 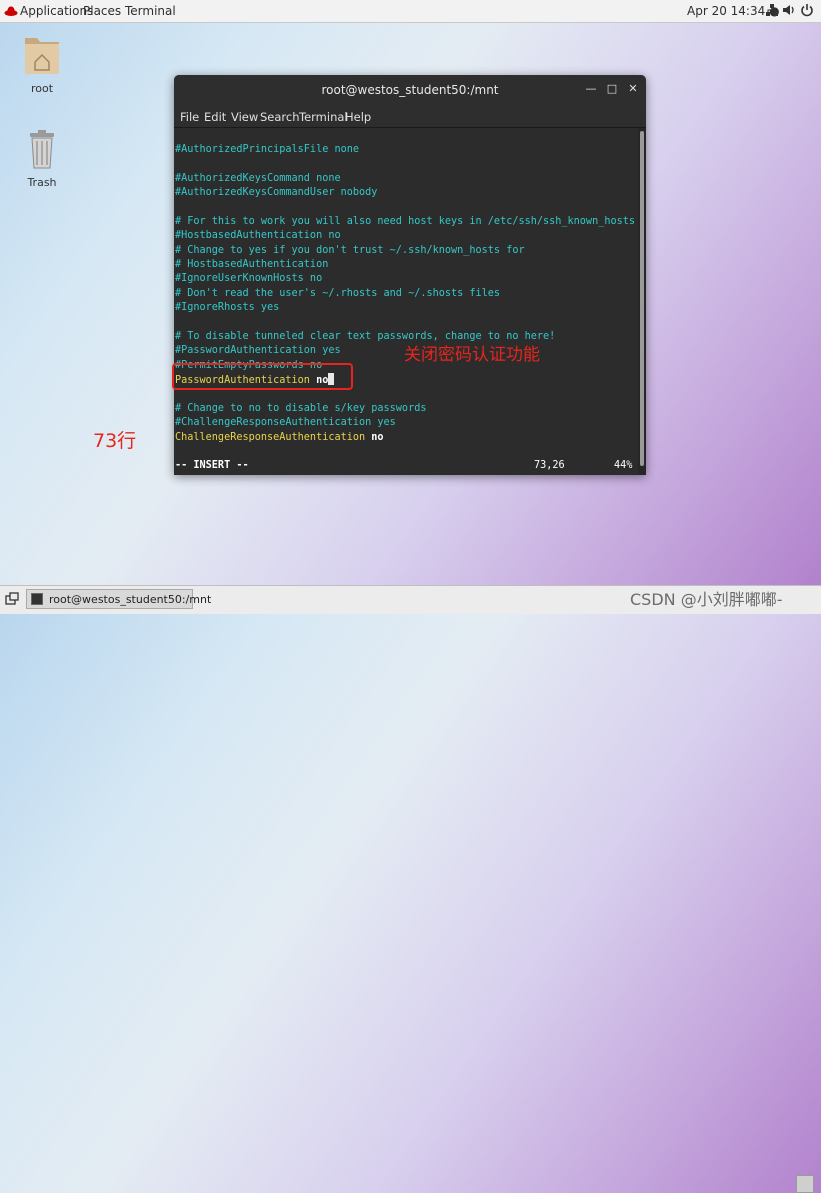 What do you see at coordinates (150, 11) in the screenshot?
I see `terminal-app-menu: Terminal` at bounding box center [150, 11].